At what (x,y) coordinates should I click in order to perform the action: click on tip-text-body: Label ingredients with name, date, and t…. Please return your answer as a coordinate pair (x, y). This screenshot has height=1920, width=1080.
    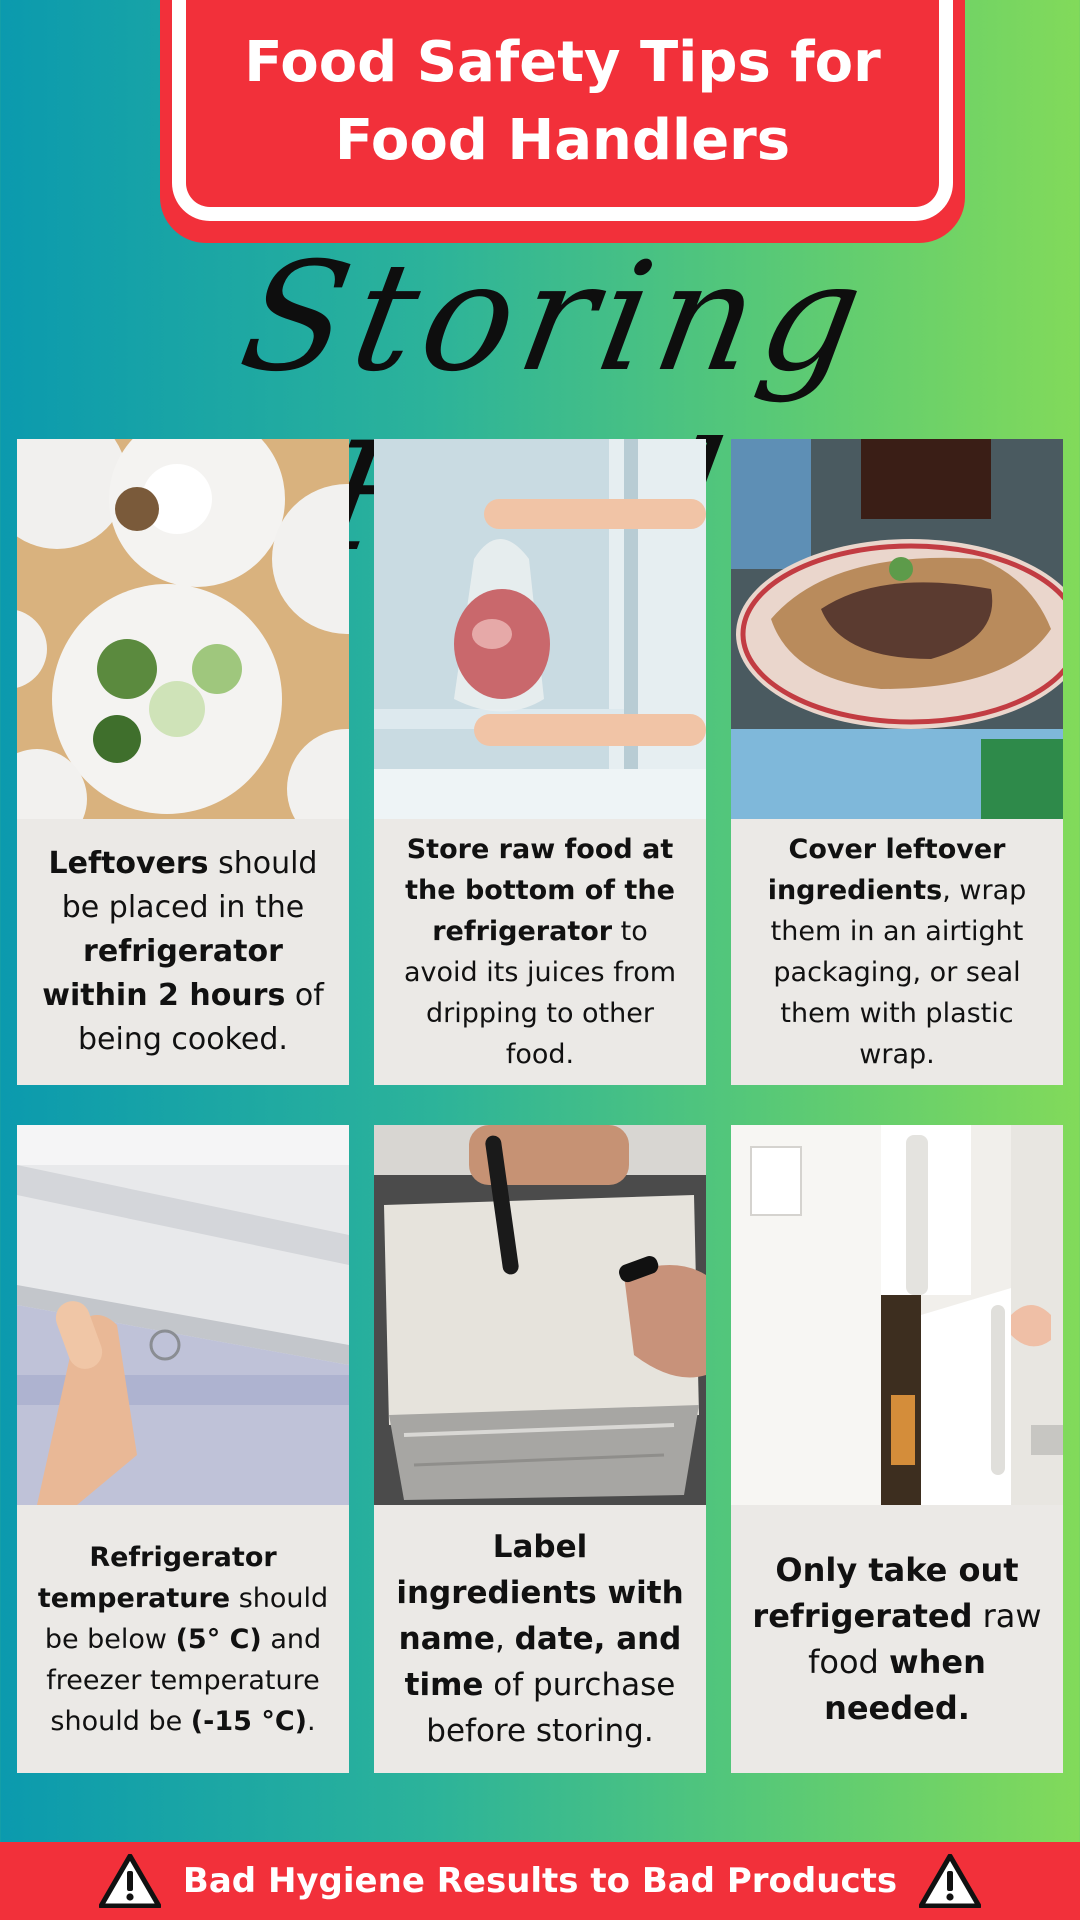
    Looking at the image, I should click on (540, 1639).